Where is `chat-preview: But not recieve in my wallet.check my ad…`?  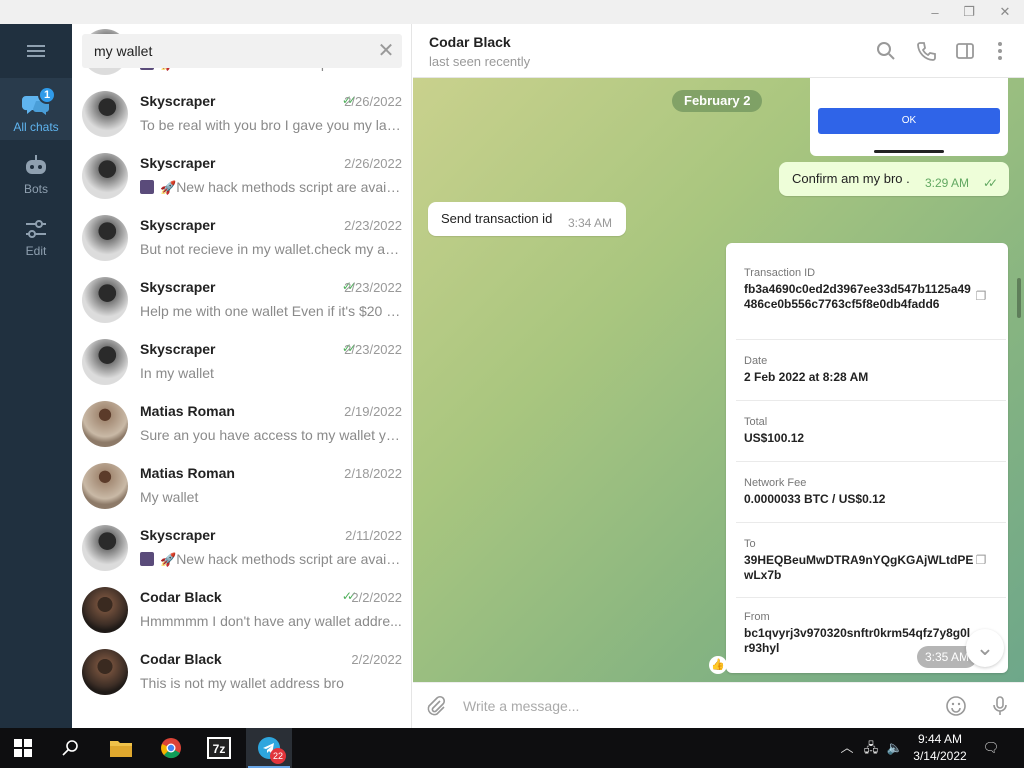 chat-preview: But not recieve in my wallet.check my ad… is located at coordinates (271, 249).